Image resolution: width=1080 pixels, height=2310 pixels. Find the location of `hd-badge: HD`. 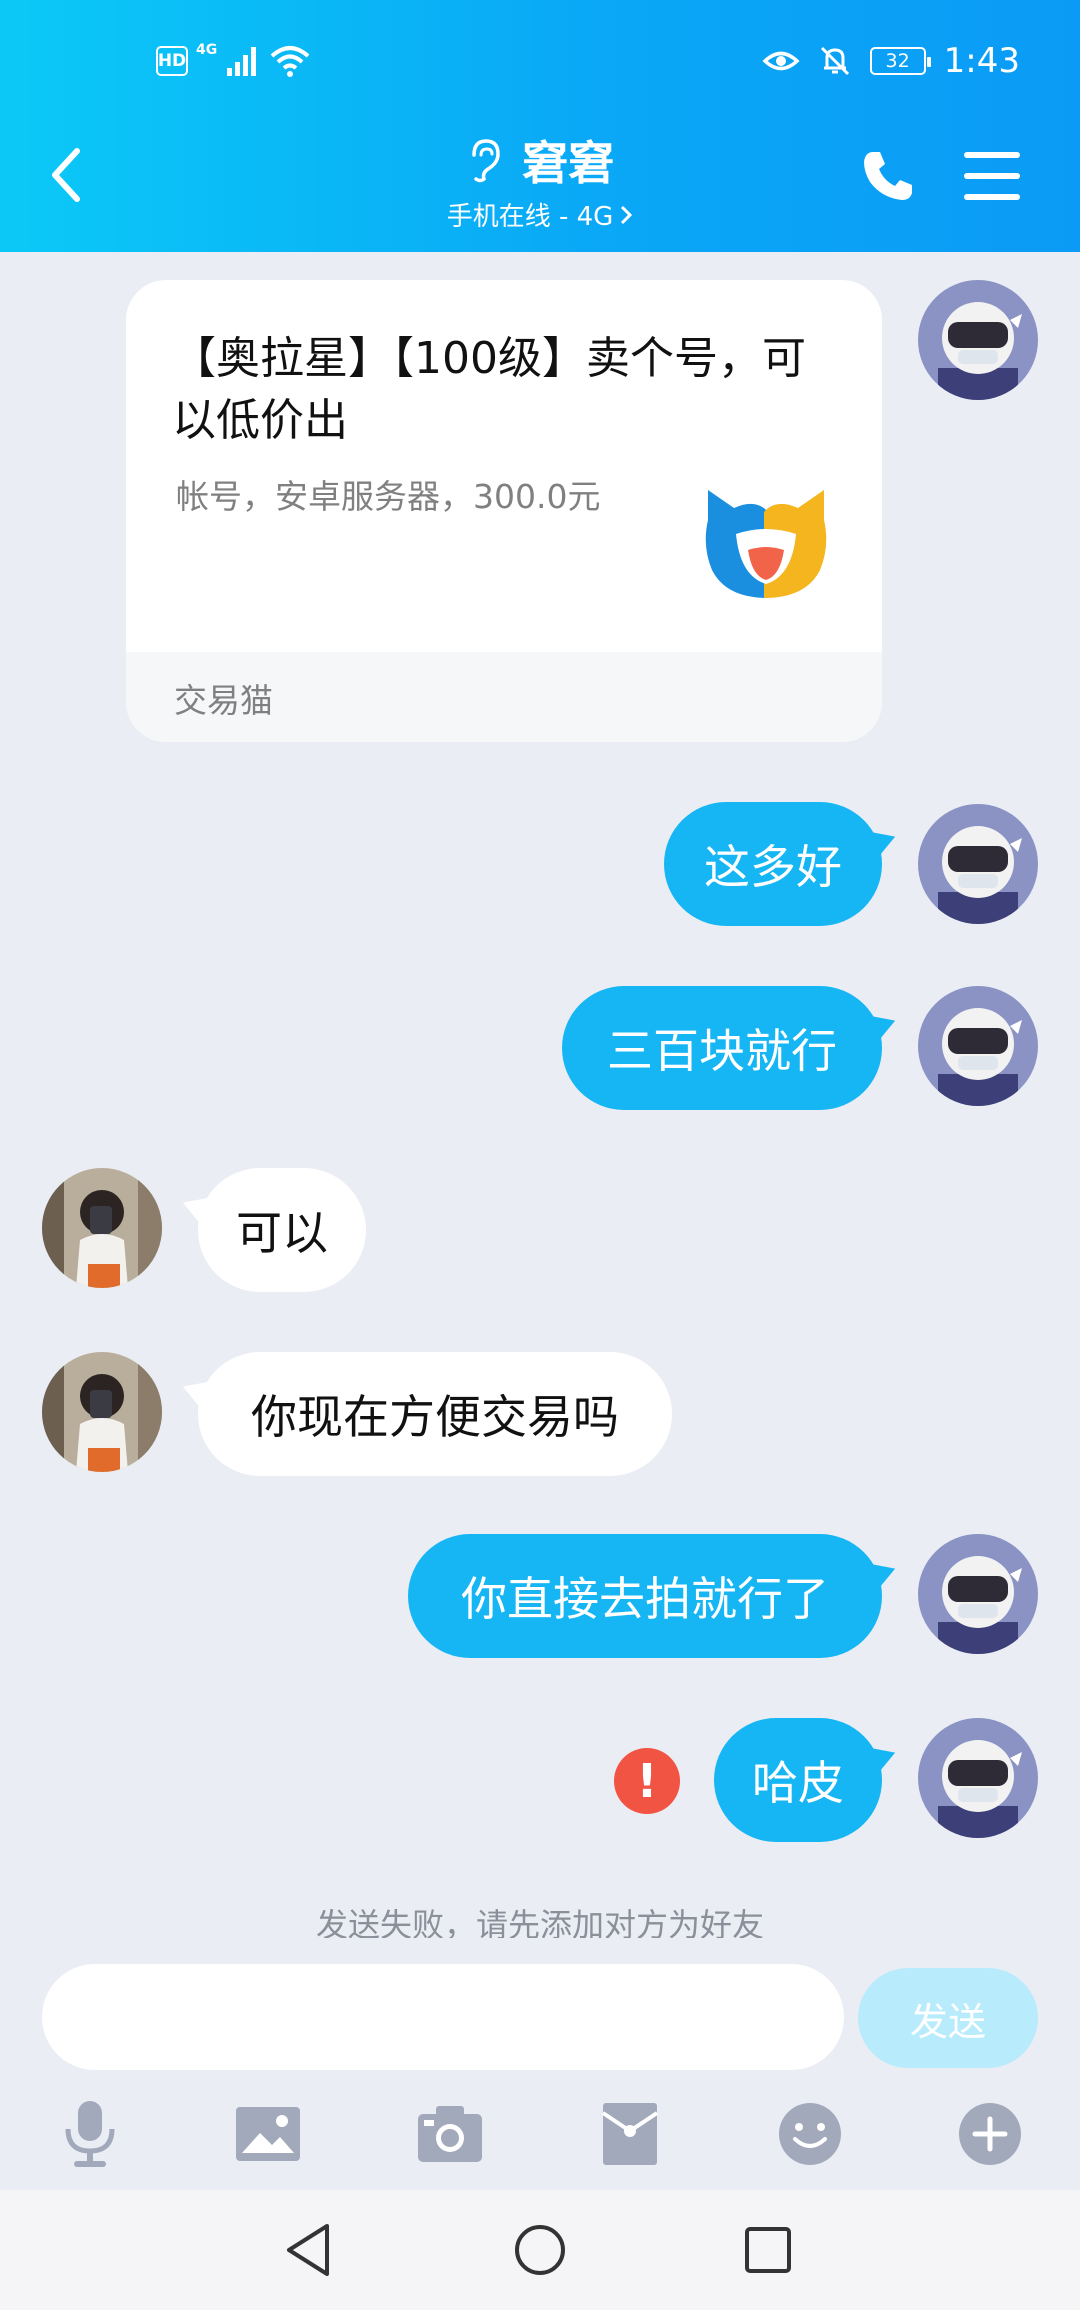

hd-badge: HD is located at coordinates (172, 61).